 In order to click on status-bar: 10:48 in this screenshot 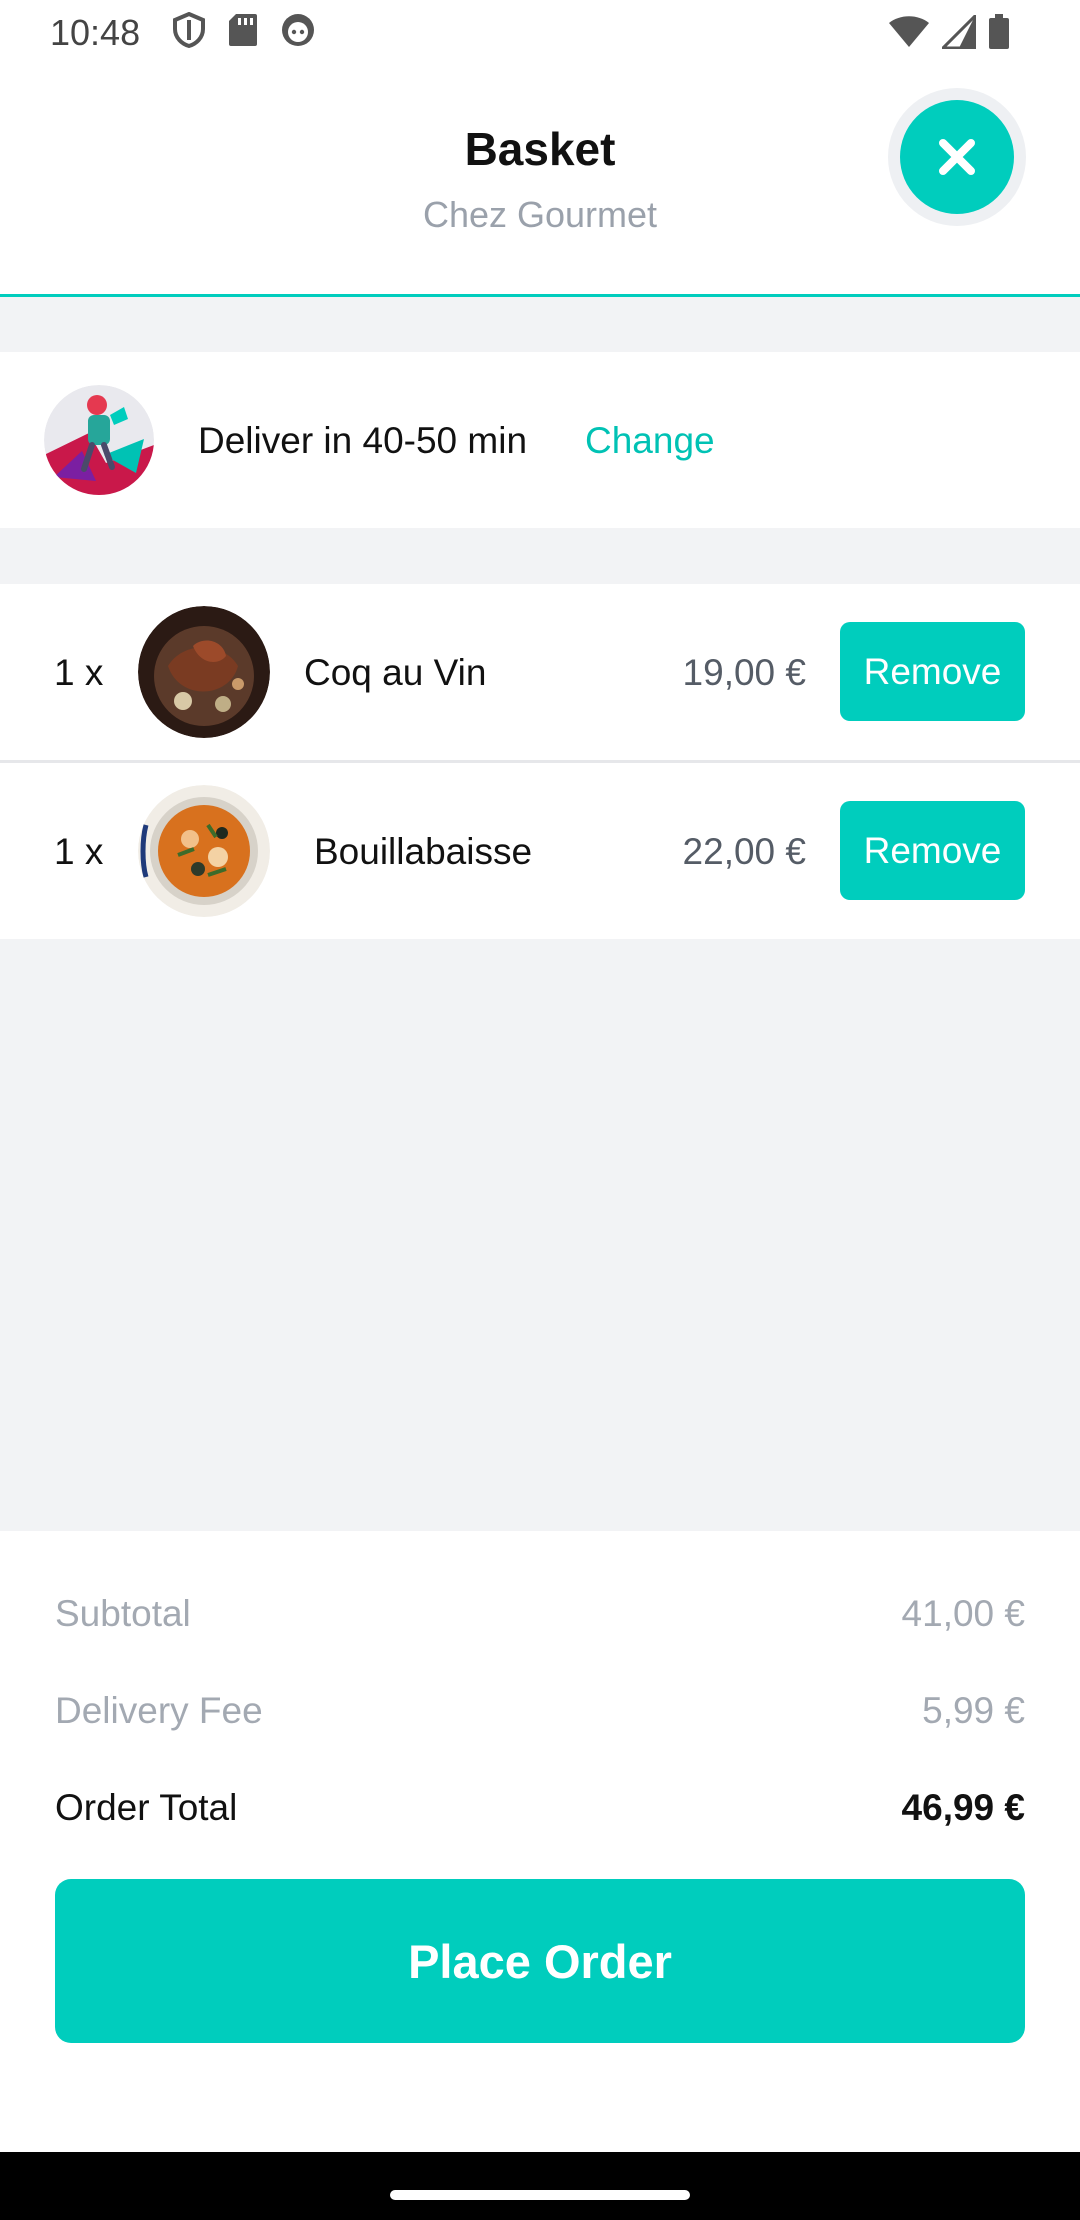, I will do `click(540, 33)`.